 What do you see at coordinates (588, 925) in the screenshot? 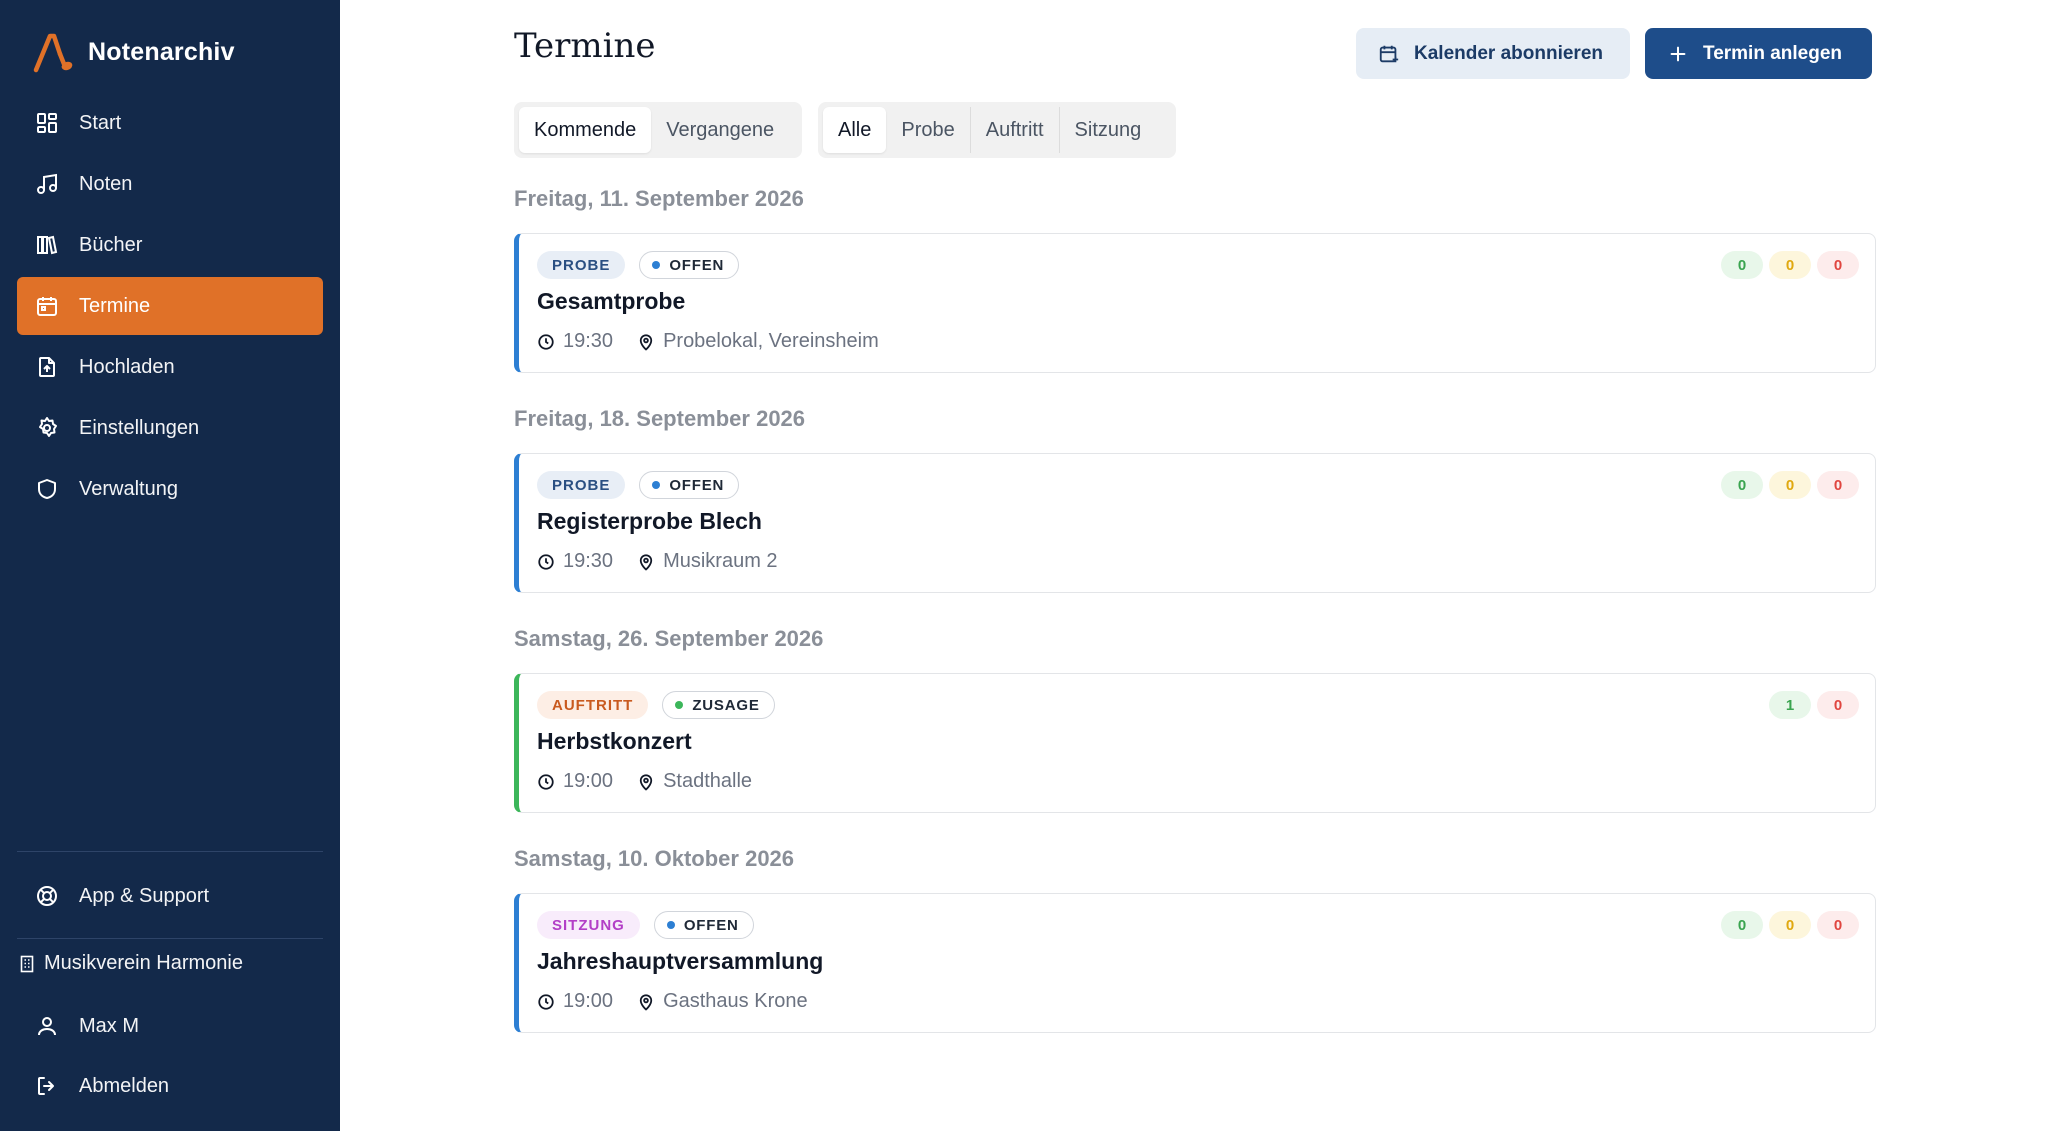
I see `event-type-badge: SITZUNG` at bounding box center [588, 925].